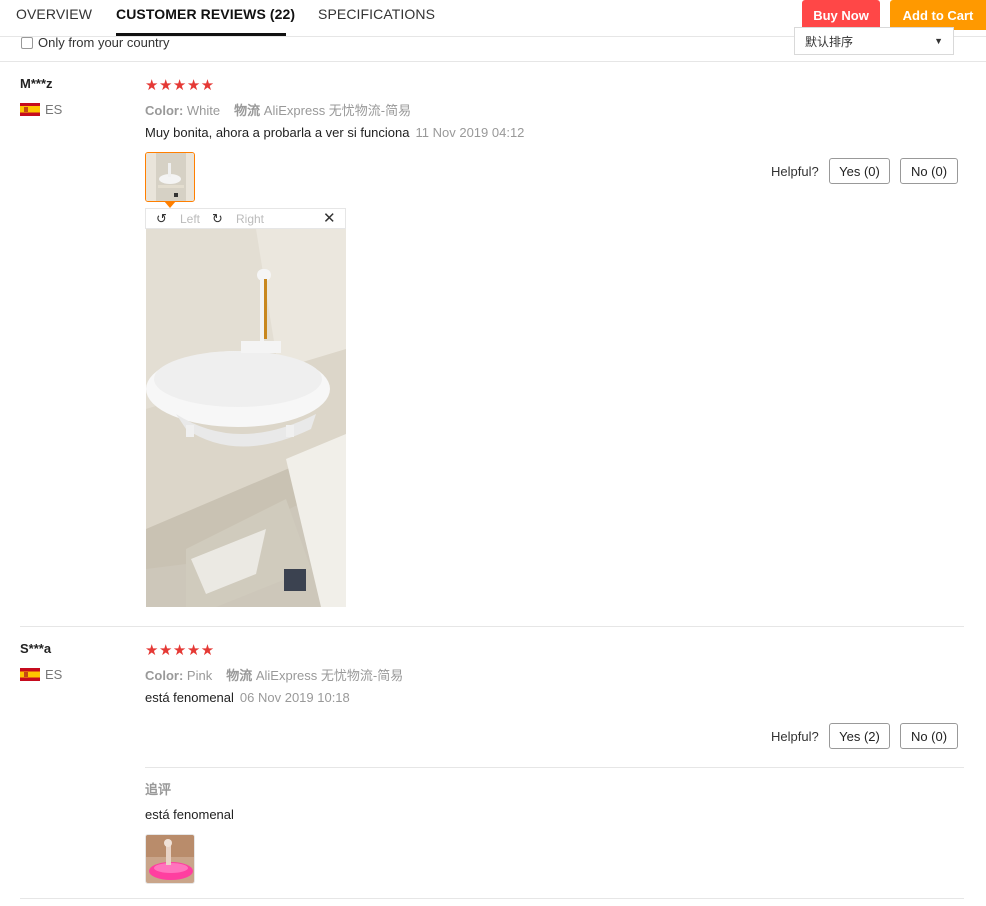 The image size is (986, 906). I want to click on review-attributes: Color: White 物流 AliExpress 无忧物流-简易, so click(278, 109).